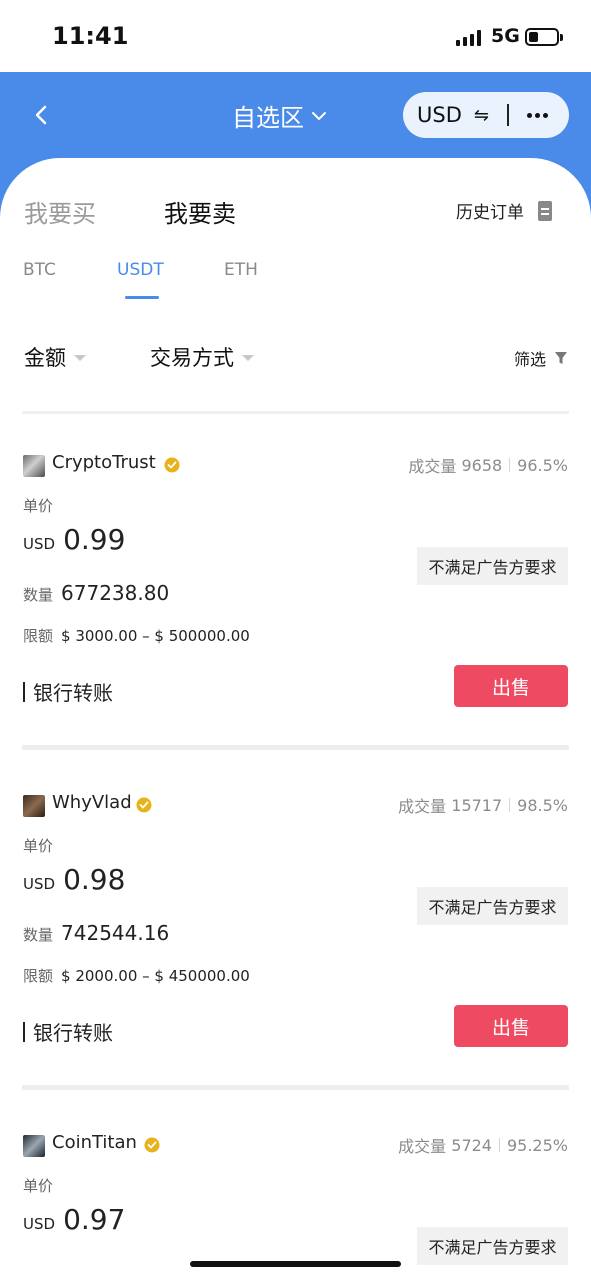 Image resolution: width=591 pixels, height=1280 pixels. What do you see at coordinates (41, 115) in the screenshot?
I see `back-icon` at bounding box center [41, 115].